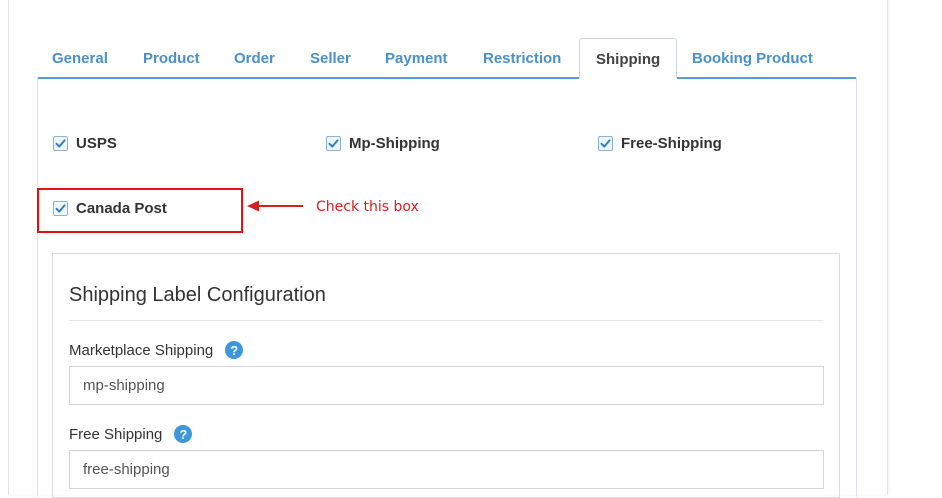 This screenshot has width=942, height=498. Describe the element at coordinates (141, 350) in the screenshot. I see `field-label-text: Marketplace Shipping` at that location.